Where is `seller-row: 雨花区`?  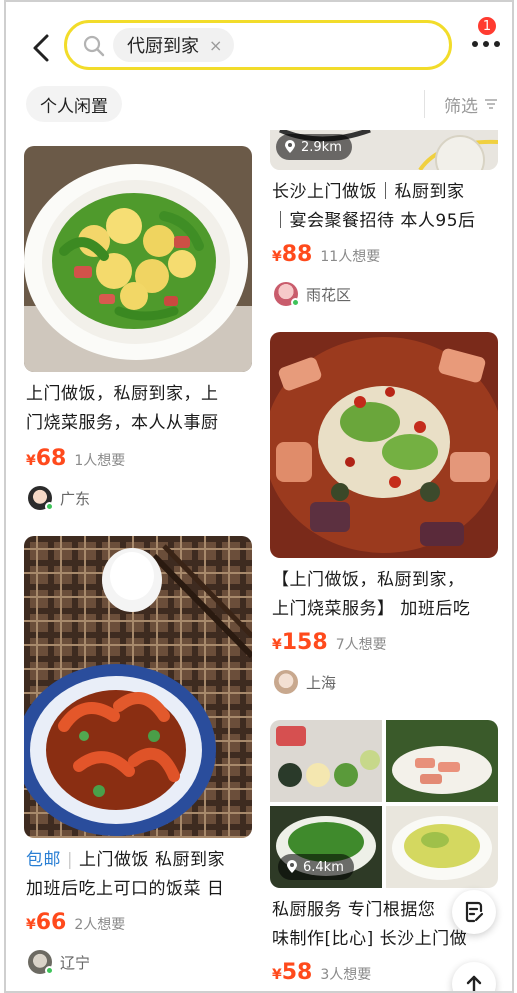 seller-row: 雨花区 is located at coordinates (313, 294).